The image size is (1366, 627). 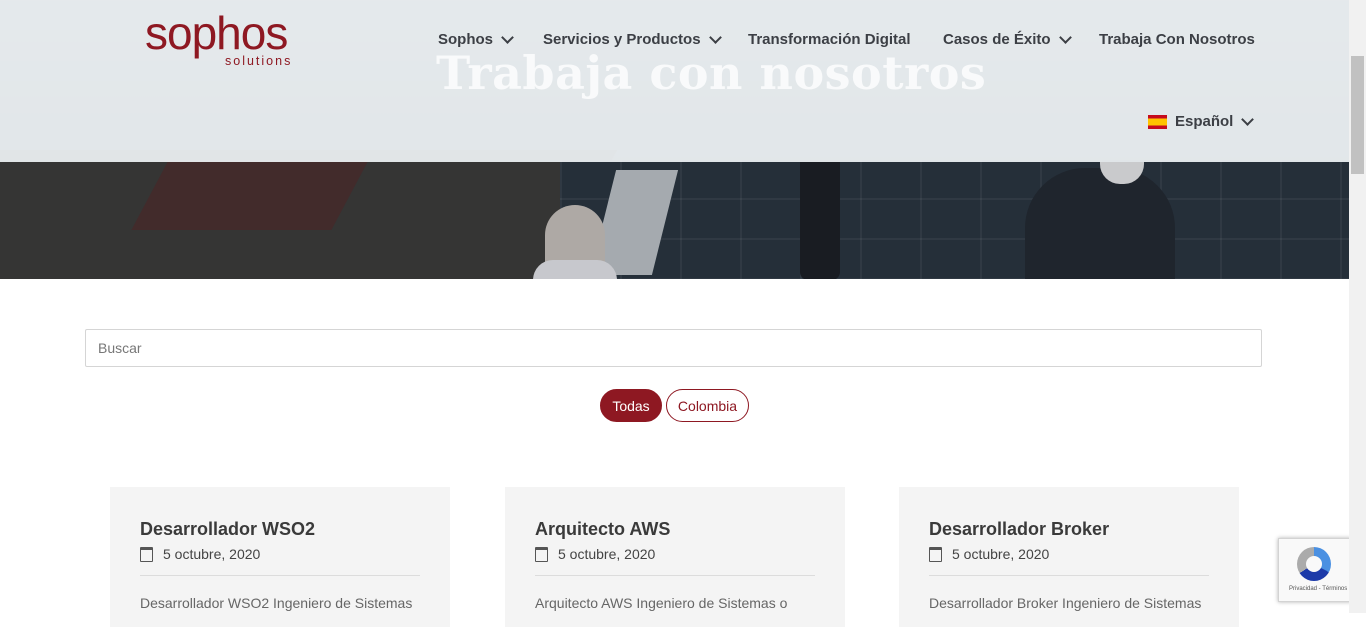 What do you see at coordinates (465, 39) in the screenshot?
I see `nav-label: Sophos` at bounding box center [465, 39].